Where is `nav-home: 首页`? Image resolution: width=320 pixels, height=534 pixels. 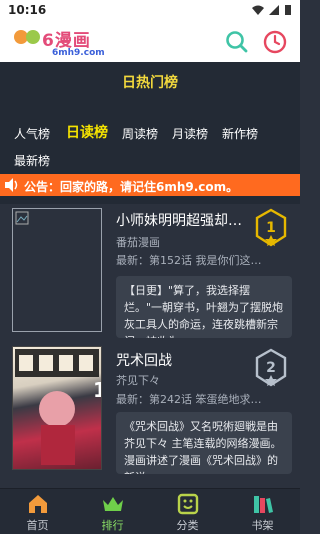 nav-home: 首页 is located at coordinates (37, 511).